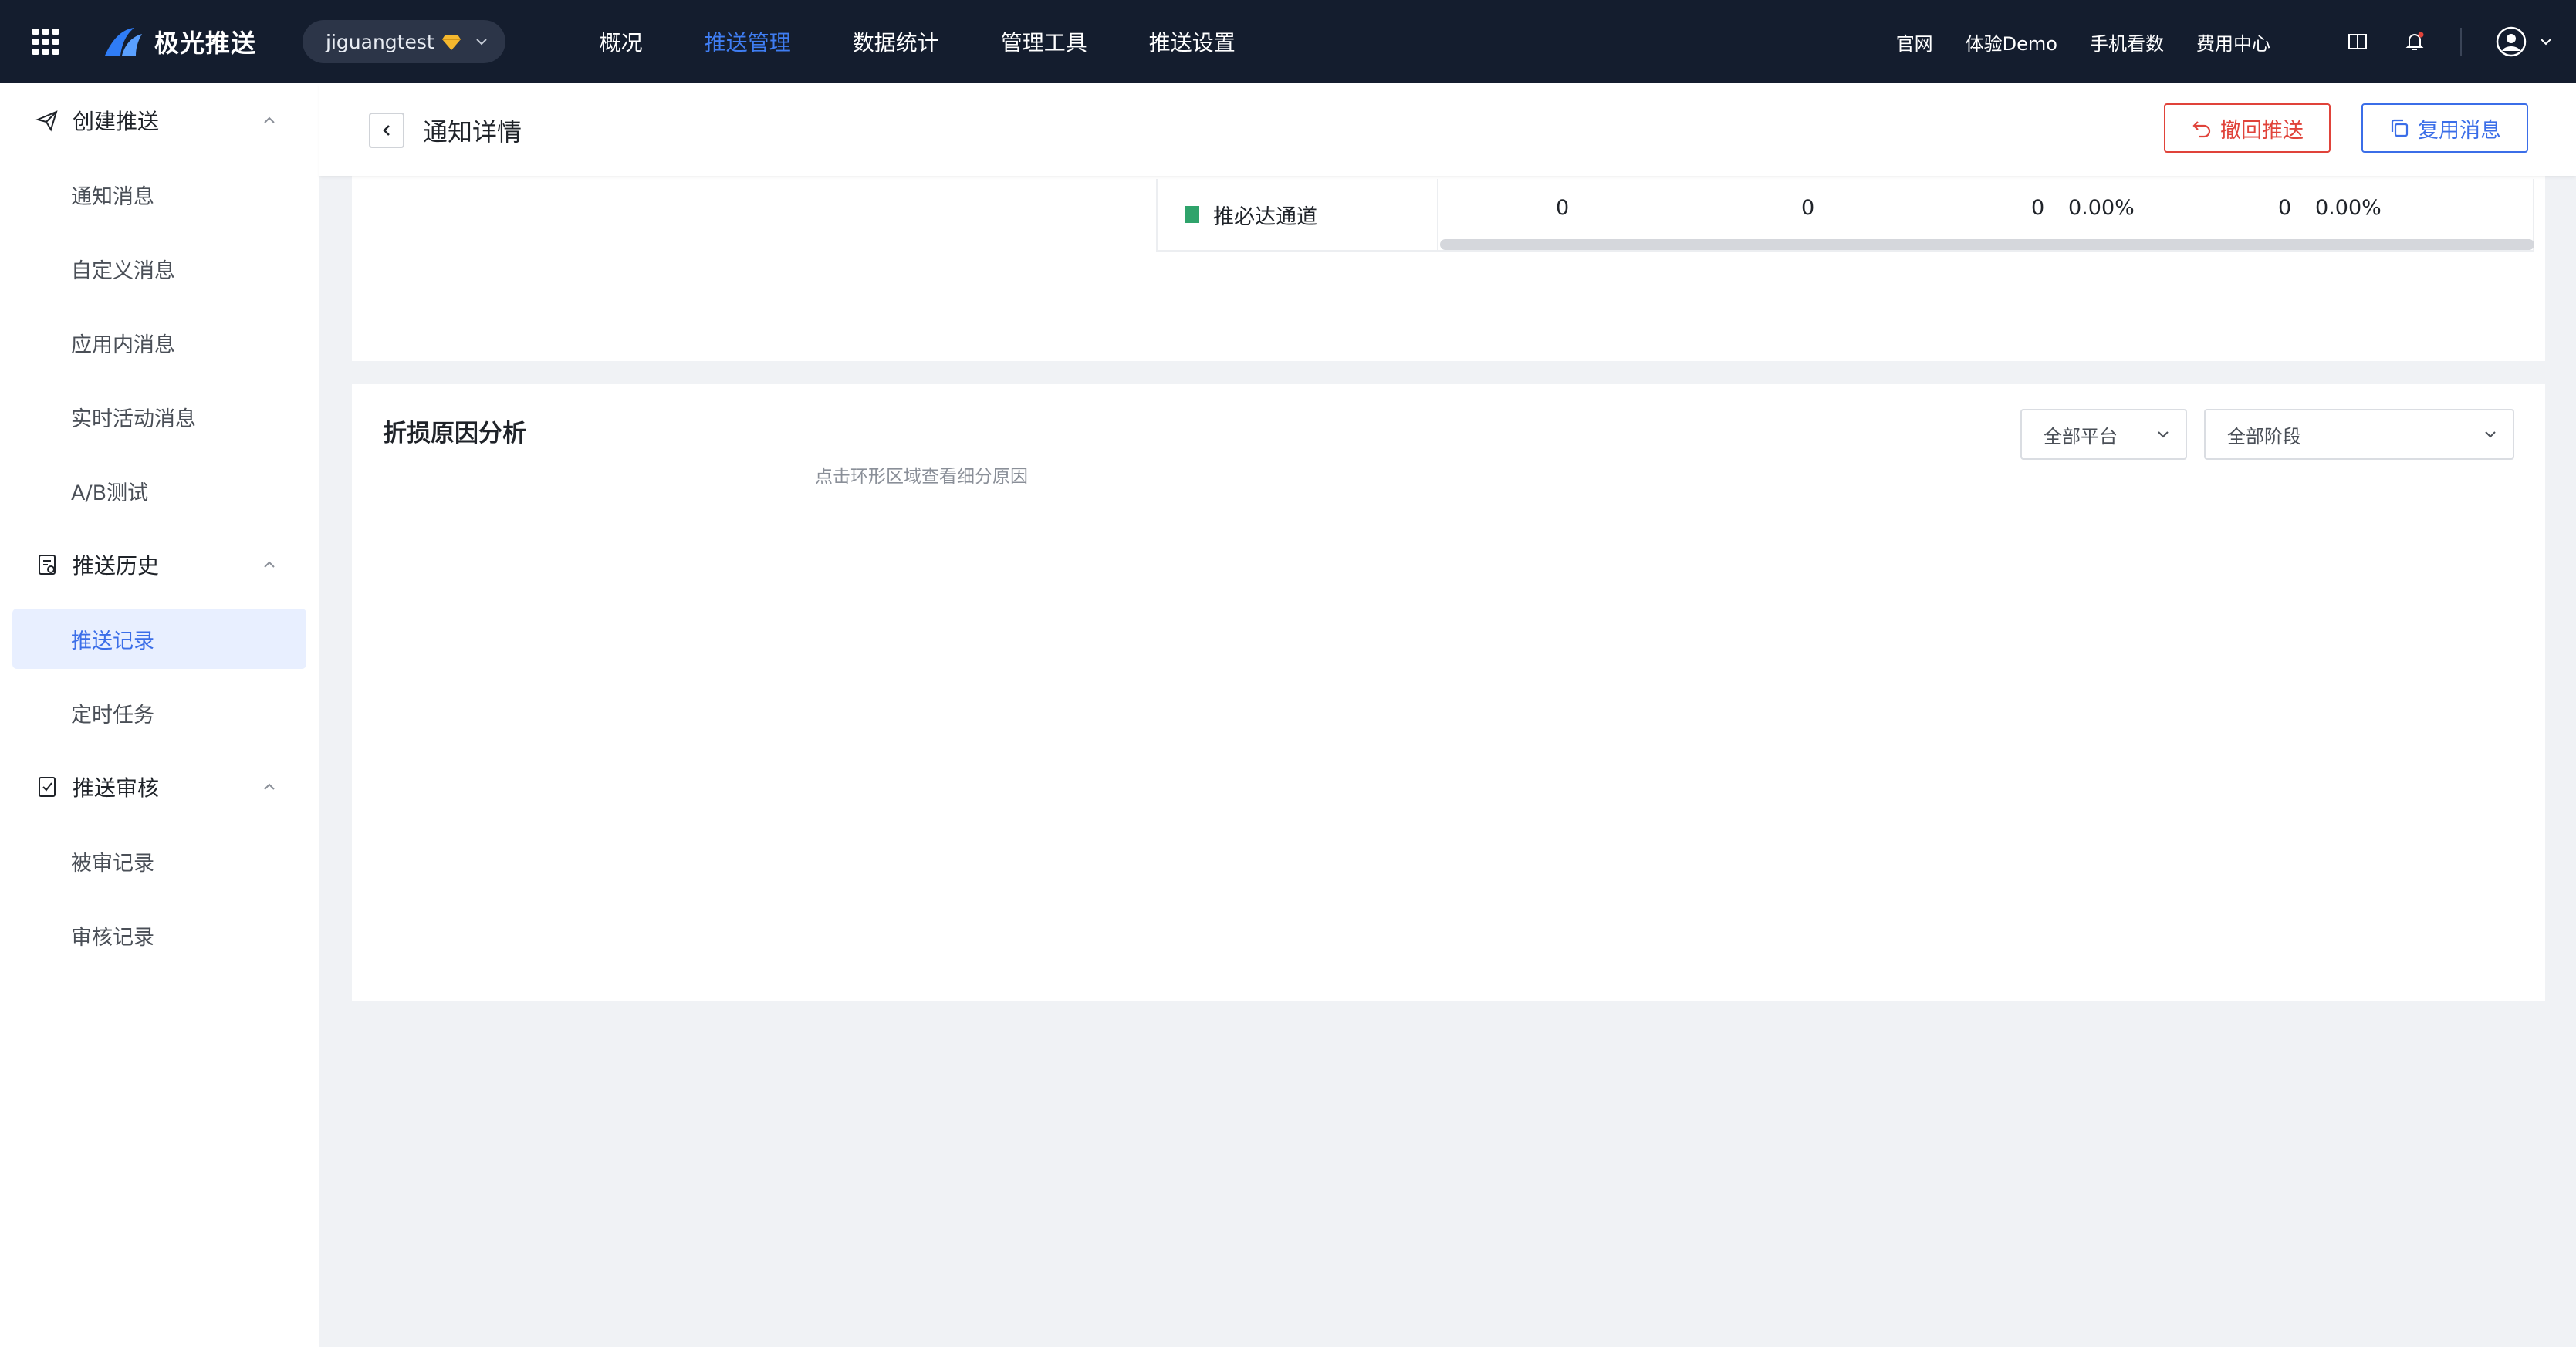 This screenshot has height=1347, width=2576. What do you see at coordinates (159, 861) in the screenshot?
I see `sidebar-item-reviewed-records: 被审记录` at bounding box center [159, 861].